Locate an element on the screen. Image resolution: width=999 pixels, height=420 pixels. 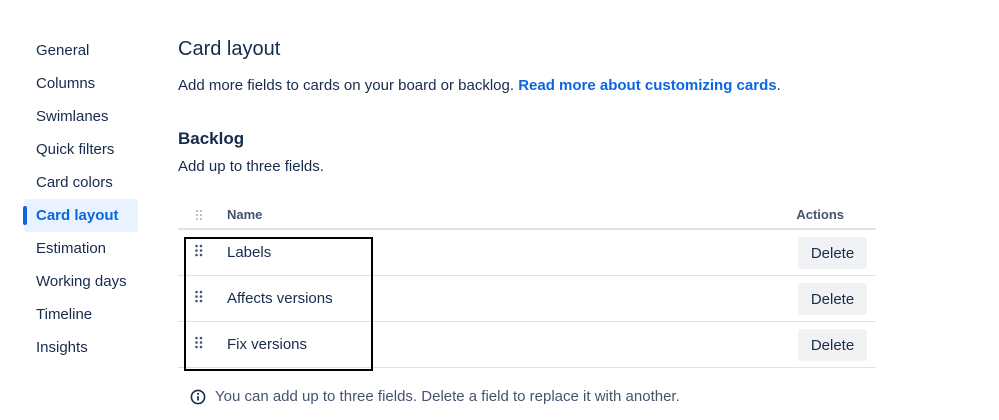
sidebar-item-columns: Columns is located at coordinates (81, 83).